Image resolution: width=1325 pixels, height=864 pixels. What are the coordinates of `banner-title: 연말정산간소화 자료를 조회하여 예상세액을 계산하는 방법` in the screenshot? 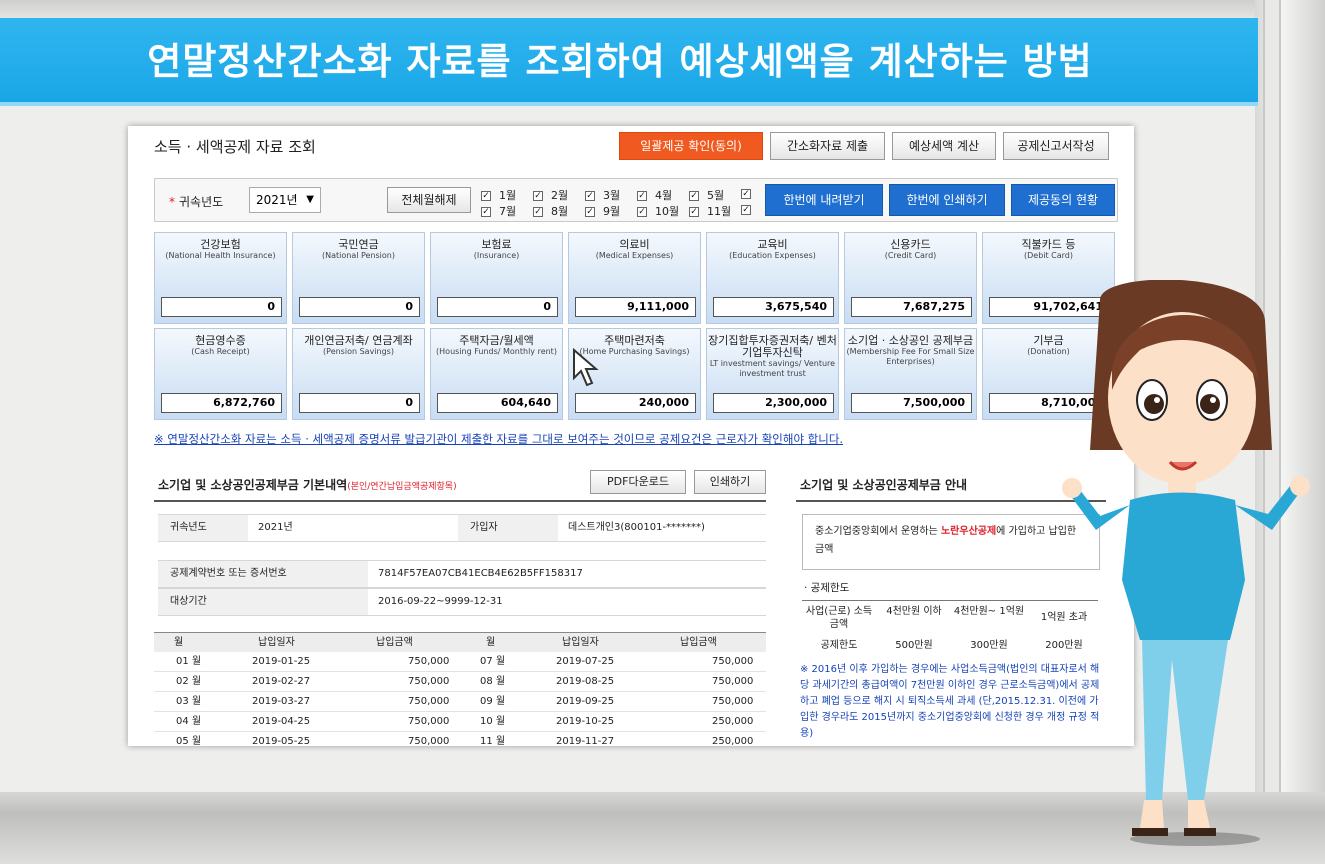 It's located at (620, 61).